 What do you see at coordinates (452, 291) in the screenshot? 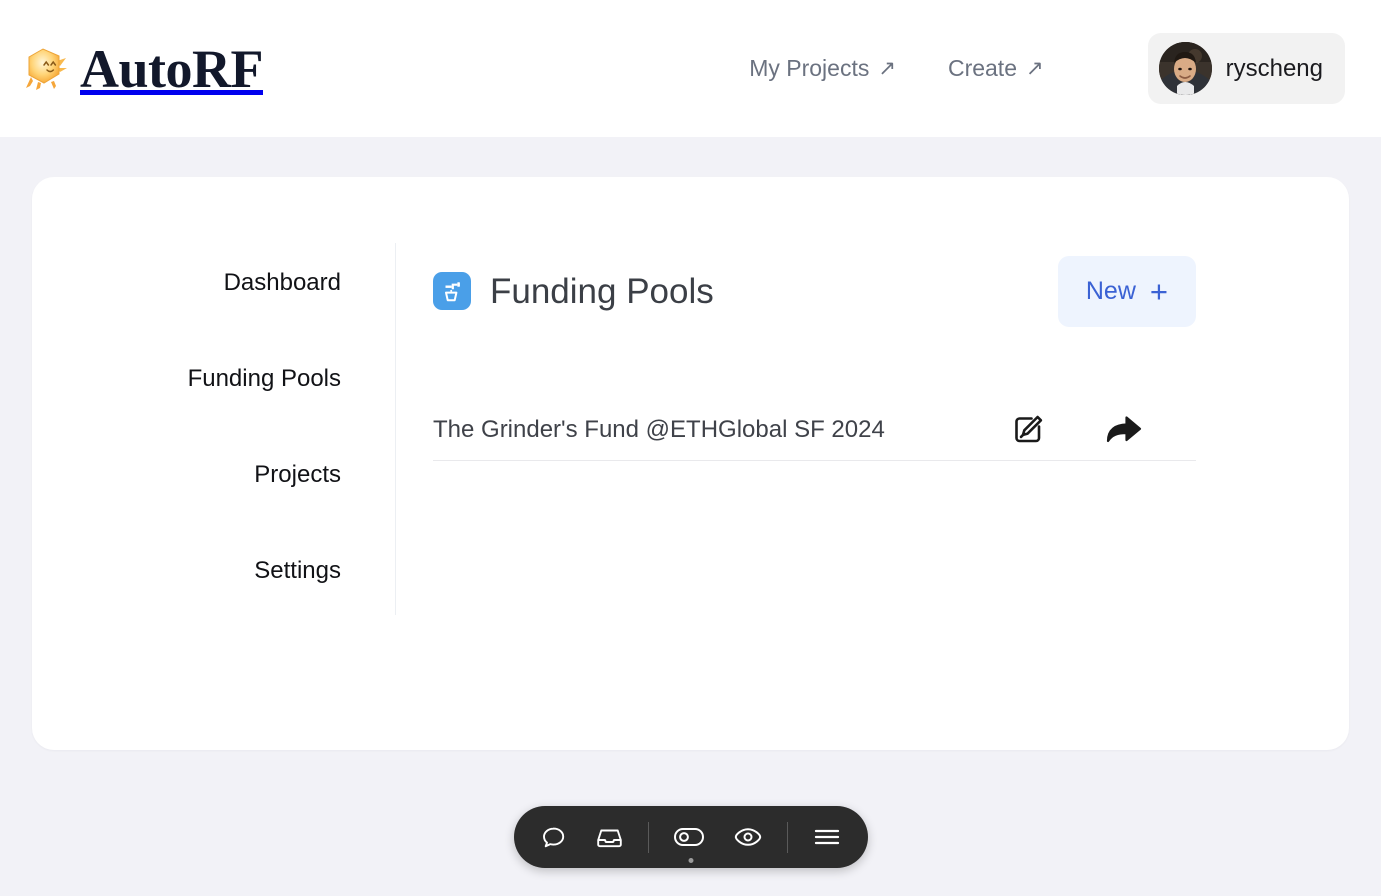
I see `faucet-pouring-into-cup-icon` at bounding box center [452, 291].